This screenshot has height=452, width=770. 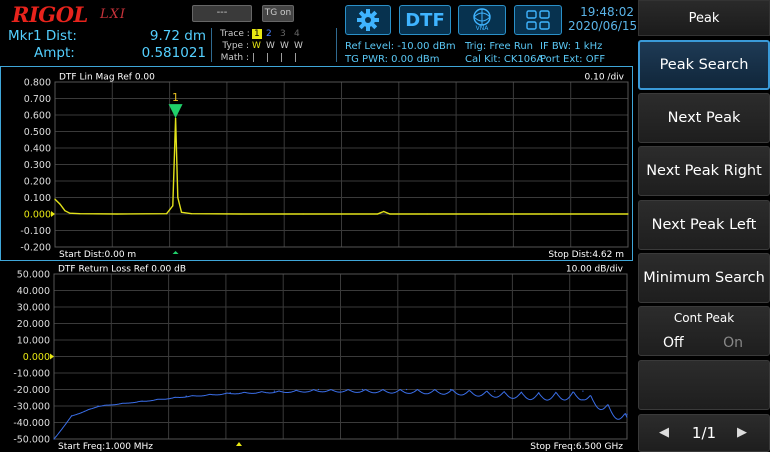 What do you see at coordinates (704, 433) in the screenshot?
I see `page-navigator: ◀ 1/1 ▶` at bounding box center [704, 433].